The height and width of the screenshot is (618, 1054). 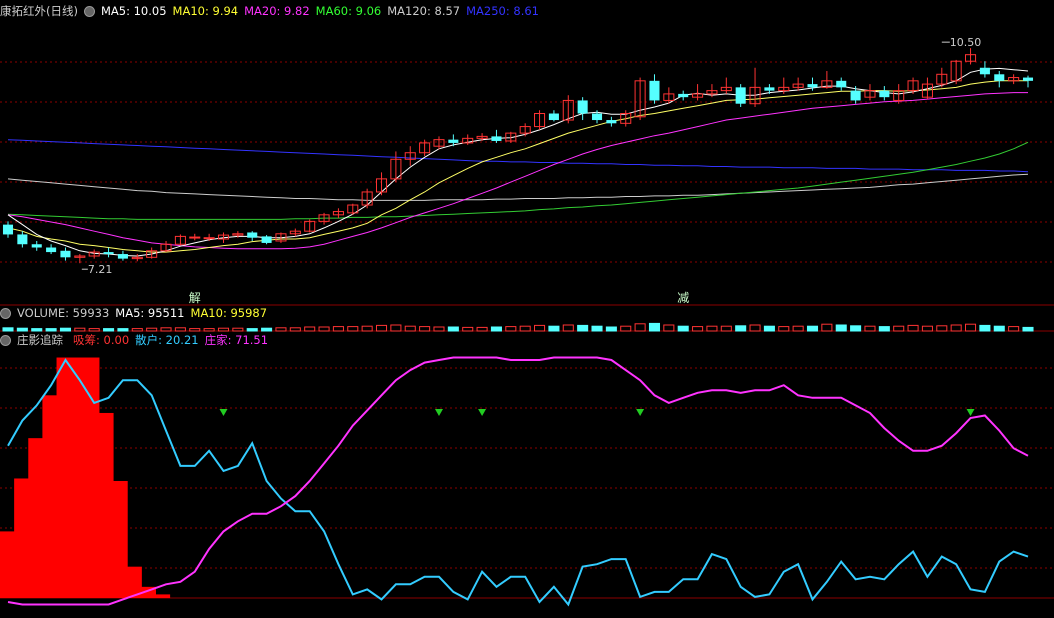 I want to click on high-price-label: 10.50, so click(x=966, y=42).